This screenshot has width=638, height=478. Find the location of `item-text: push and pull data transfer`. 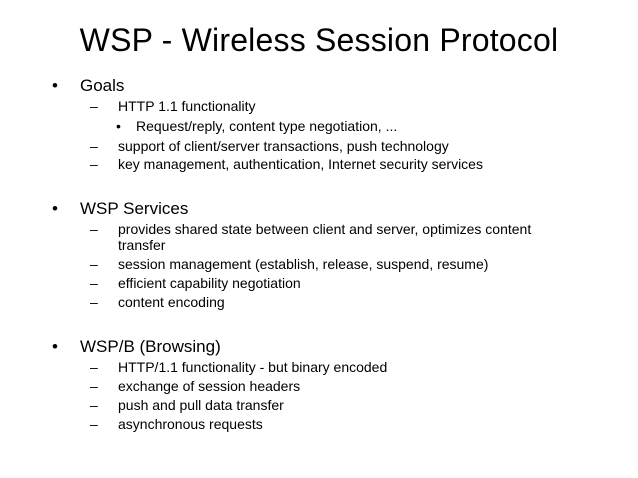

item-text: push and pull data transfer is located at coordinates (201, 405).